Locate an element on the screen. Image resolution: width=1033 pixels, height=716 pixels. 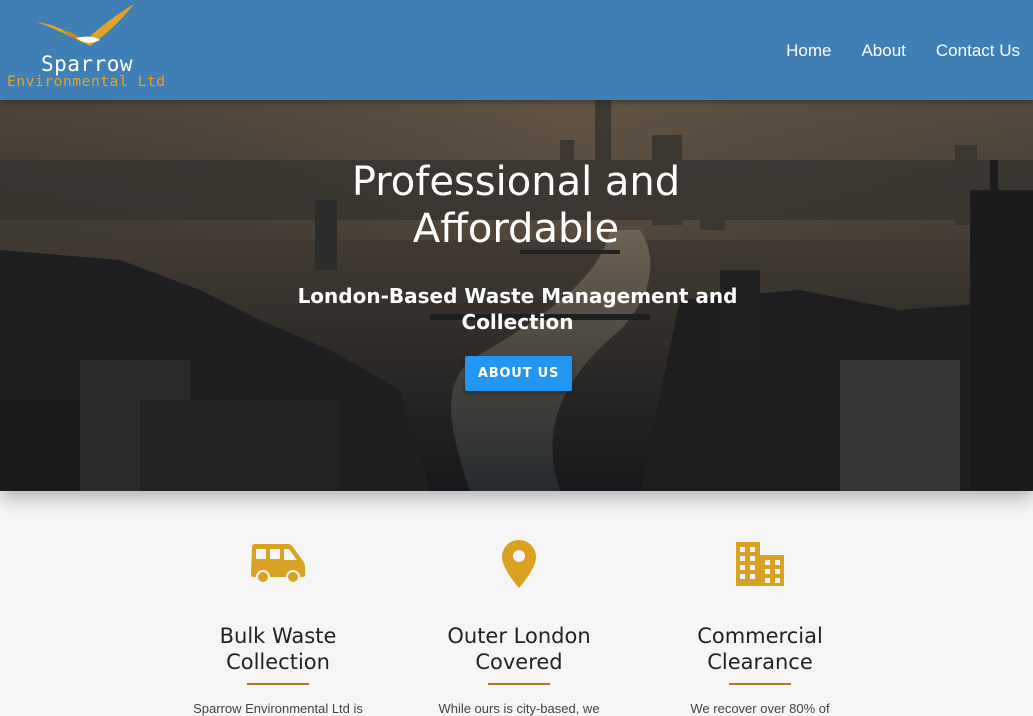
nav-about-link: About is located at coordinates (883, 51).